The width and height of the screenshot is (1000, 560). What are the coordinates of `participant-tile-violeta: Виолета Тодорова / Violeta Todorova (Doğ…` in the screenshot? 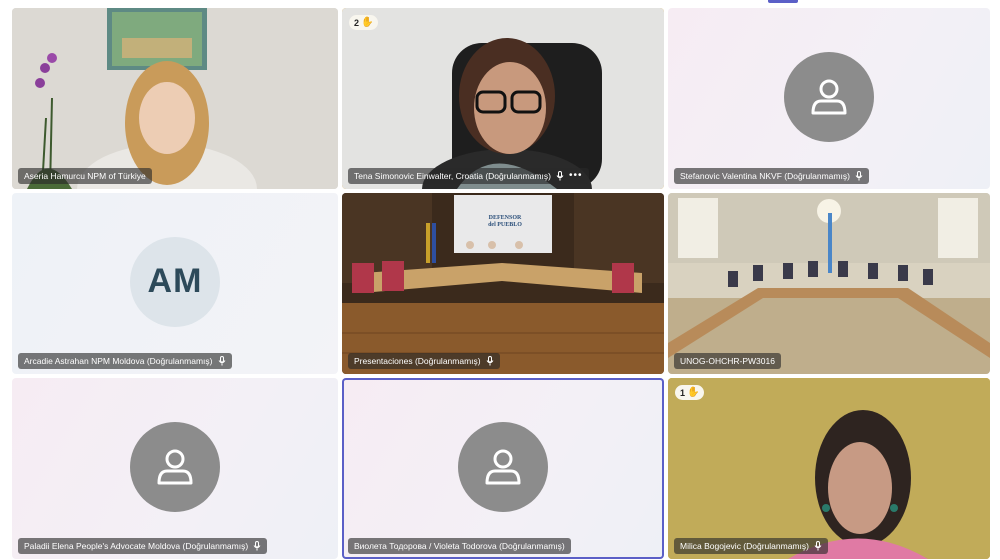 It's located at (503, 468).